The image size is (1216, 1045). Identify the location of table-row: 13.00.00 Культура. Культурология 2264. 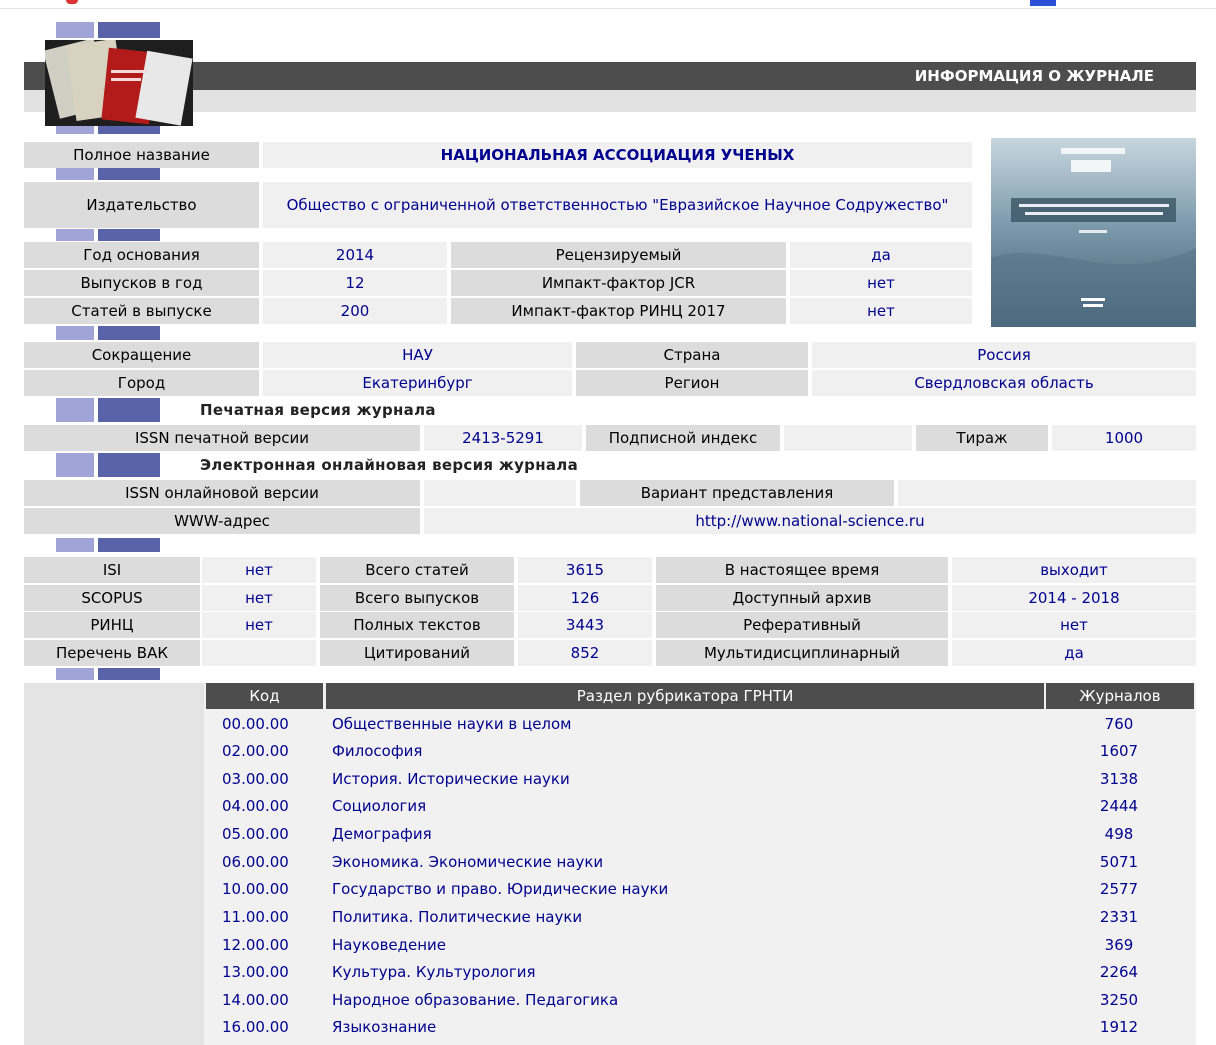
(700, 972).